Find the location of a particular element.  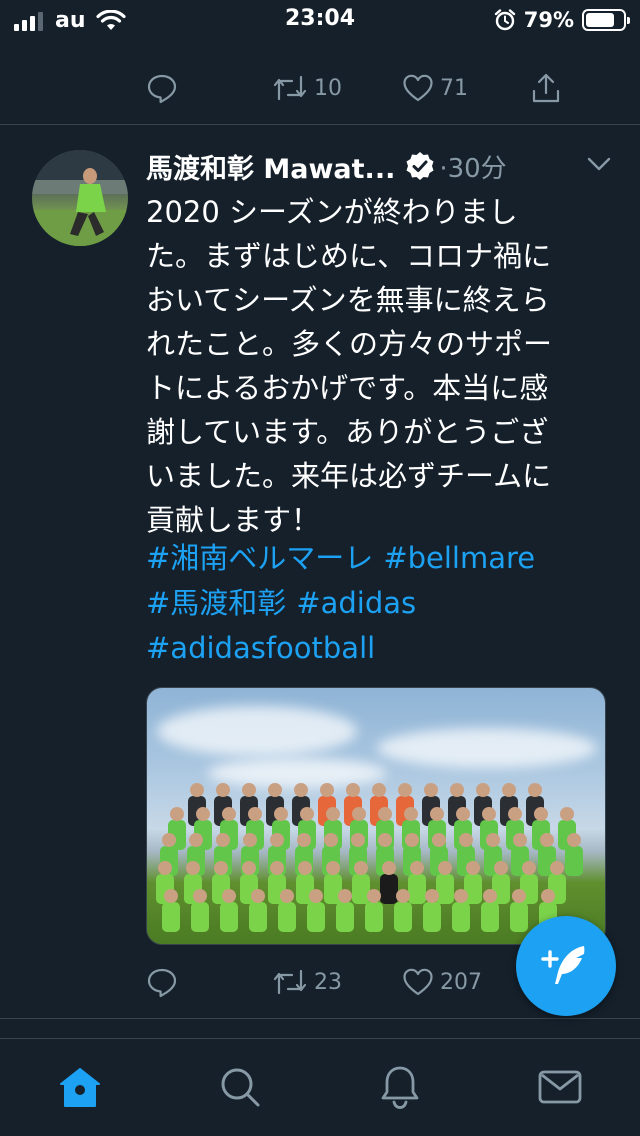

avatar is located at coordinates (80, 198).